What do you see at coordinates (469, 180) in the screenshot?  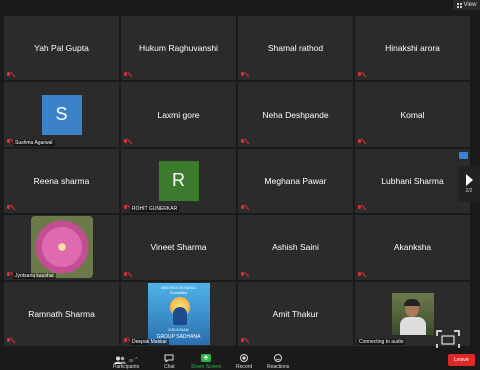 I see `chevron-right-icon` at bounding box center [469, 180].